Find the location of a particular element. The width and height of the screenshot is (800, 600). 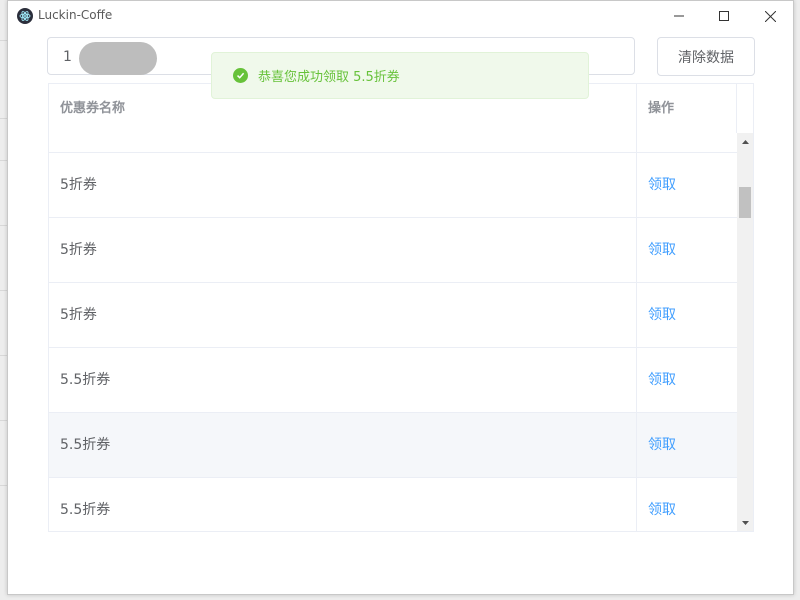

column-header-action: 操作 is located at coordinates (661, 108).